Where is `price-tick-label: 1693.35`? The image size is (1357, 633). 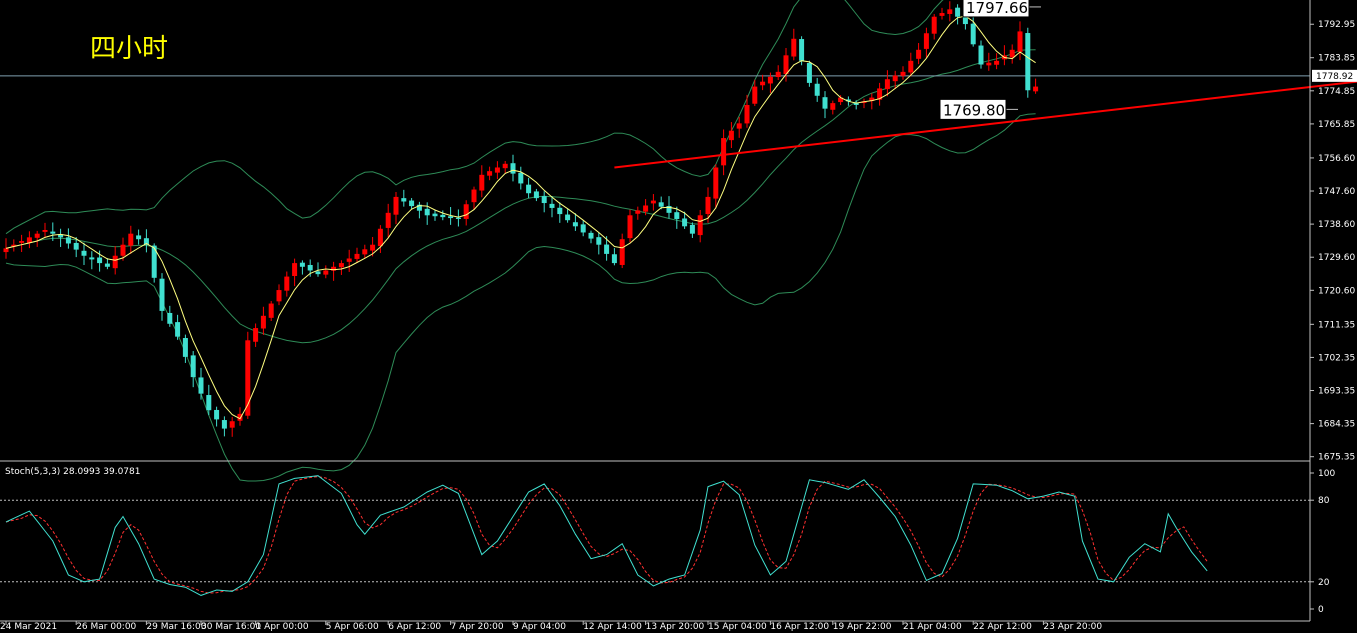 price-tick-label: 1693.35 is located at coordinates (1336, 392).